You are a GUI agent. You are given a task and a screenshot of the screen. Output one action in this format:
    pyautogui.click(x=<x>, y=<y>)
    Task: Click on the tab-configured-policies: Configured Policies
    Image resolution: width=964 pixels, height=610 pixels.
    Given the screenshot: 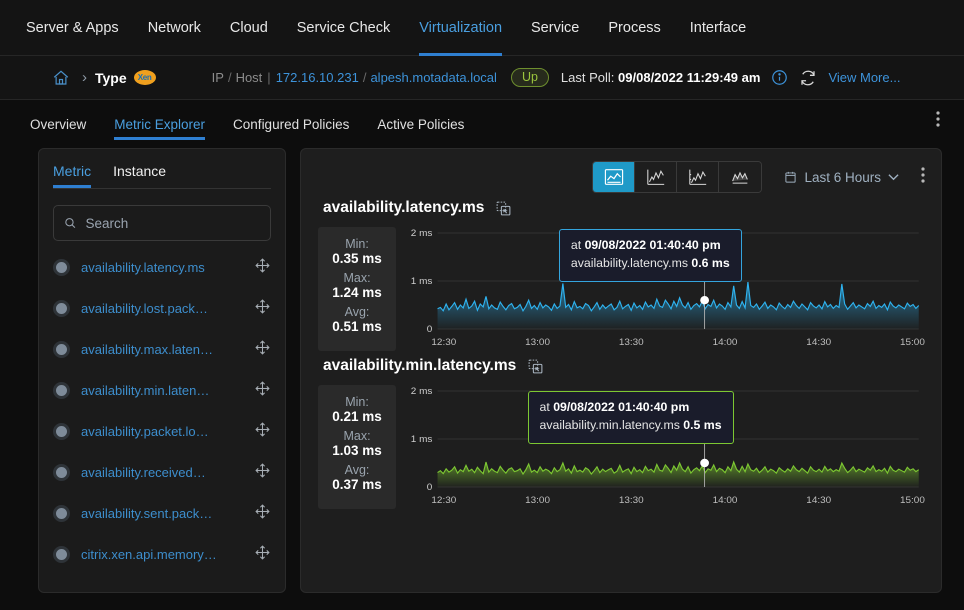 What is the action you would take?
    pyautogui.click(x=291, y=128)
    